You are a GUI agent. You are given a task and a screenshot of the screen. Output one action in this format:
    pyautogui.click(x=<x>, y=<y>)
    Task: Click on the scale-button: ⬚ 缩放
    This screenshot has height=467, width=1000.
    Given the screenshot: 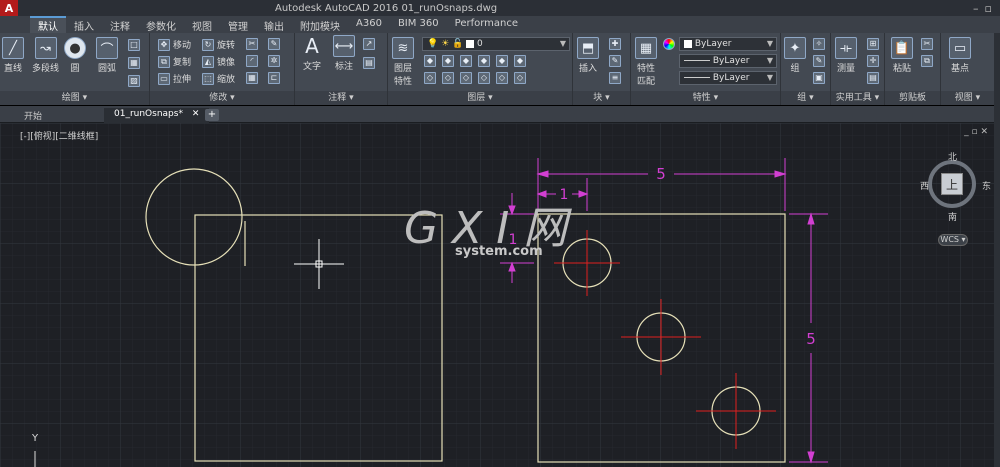 What is the action you would take?
    pyautogui.click(x=218, y=78)
    